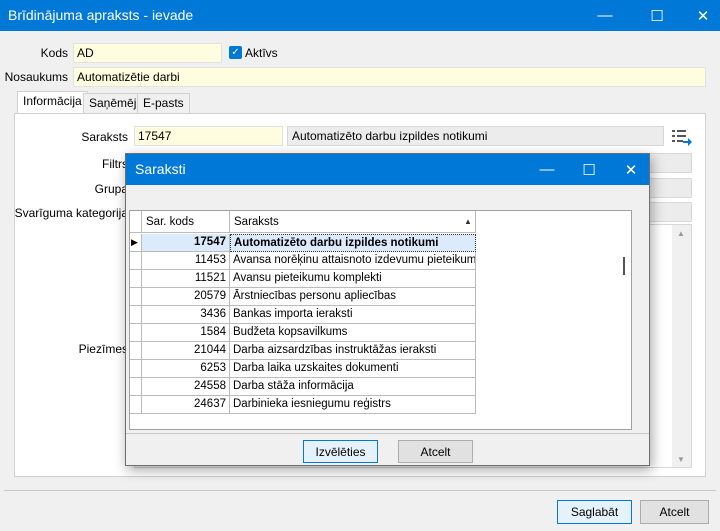  What do you see at coordinates (186, 297) in the screenshot?
I see `cell-code: 20579` at bounding box center [186, 297].